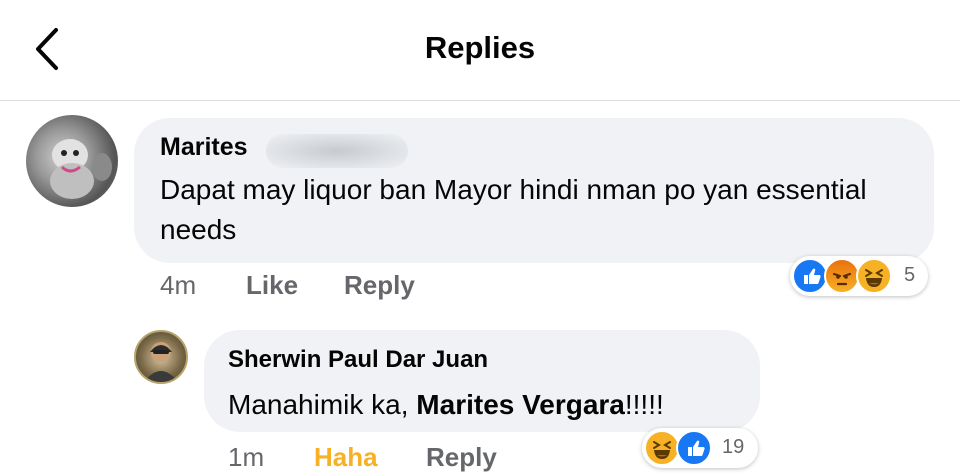 This screenshot has width=960, height=476. What do you see at coordinates (246, 457) in the screenshot?
I see `reply-time: 1m` at bounding box center [246, 457].